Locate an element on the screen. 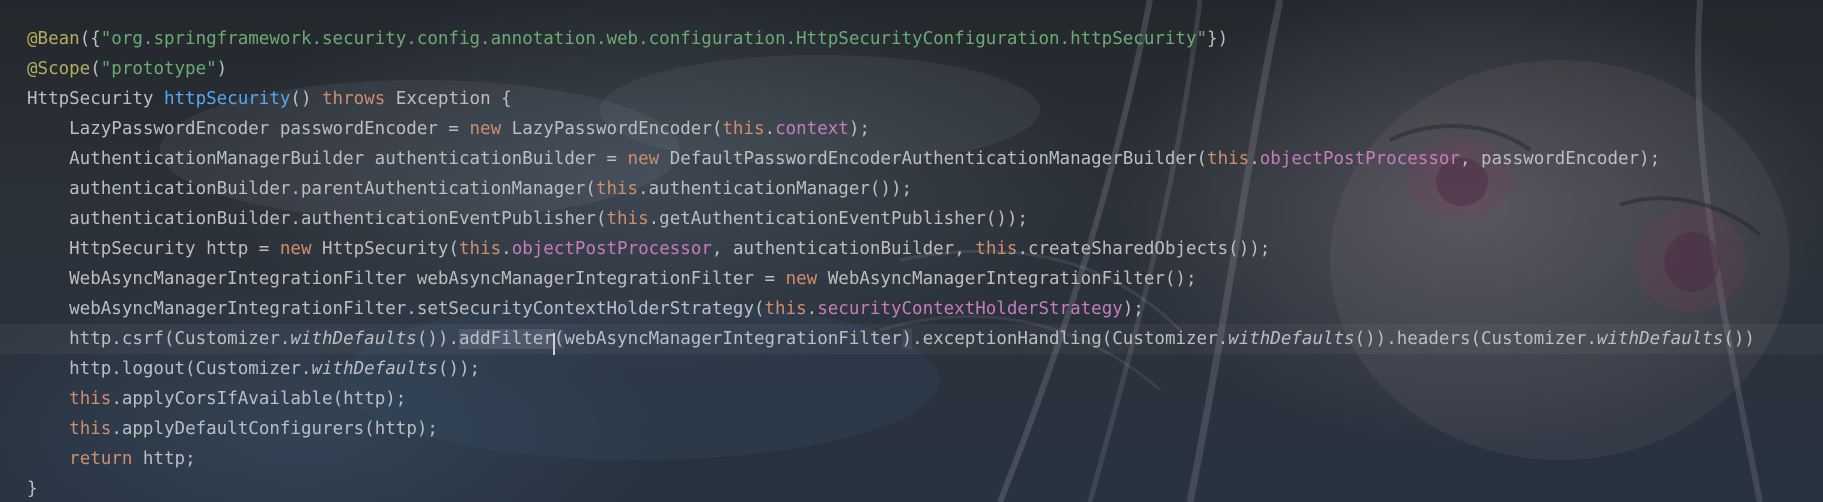 The image size is (1823, 502). code-line: this.applyDefaultConfigurers(http); is located at coordinates (911, 429).